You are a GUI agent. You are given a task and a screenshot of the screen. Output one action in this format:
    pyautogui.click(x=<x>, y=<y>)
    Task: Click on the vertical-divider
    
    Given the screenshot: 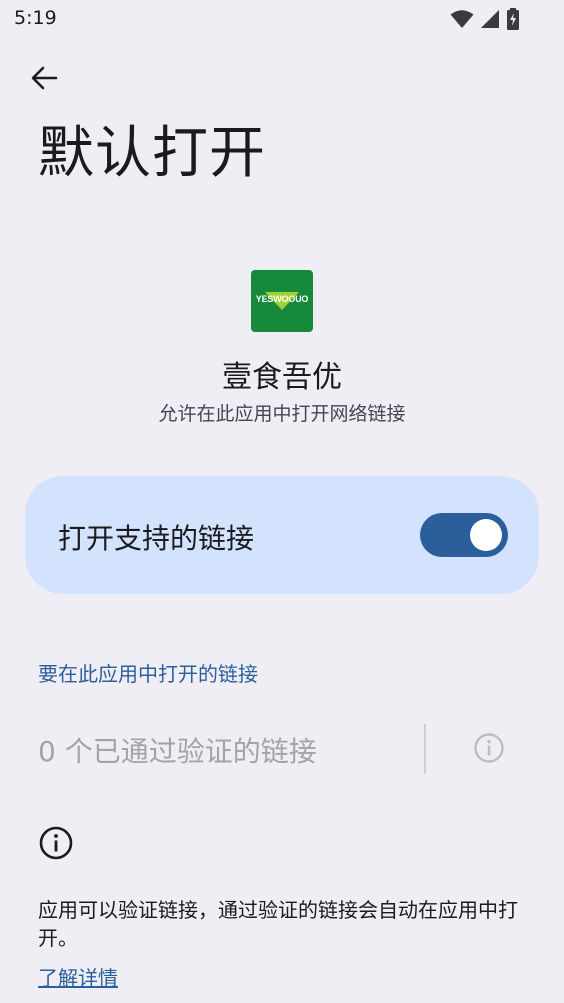 What is the action you would take?
    pyautogui.click(x=425, y=749)
    